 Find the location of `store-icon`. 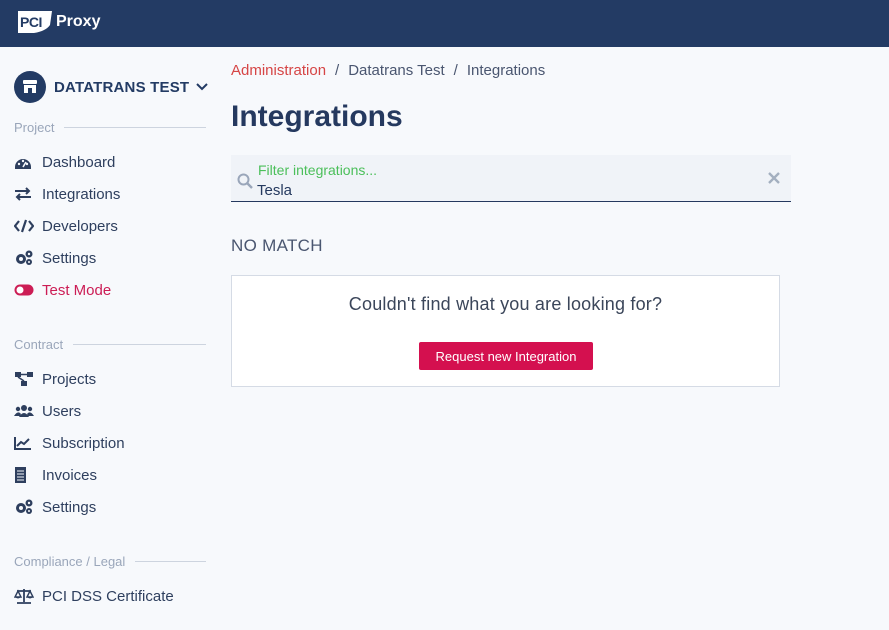

store-icon is located at coordinates (30, 87).